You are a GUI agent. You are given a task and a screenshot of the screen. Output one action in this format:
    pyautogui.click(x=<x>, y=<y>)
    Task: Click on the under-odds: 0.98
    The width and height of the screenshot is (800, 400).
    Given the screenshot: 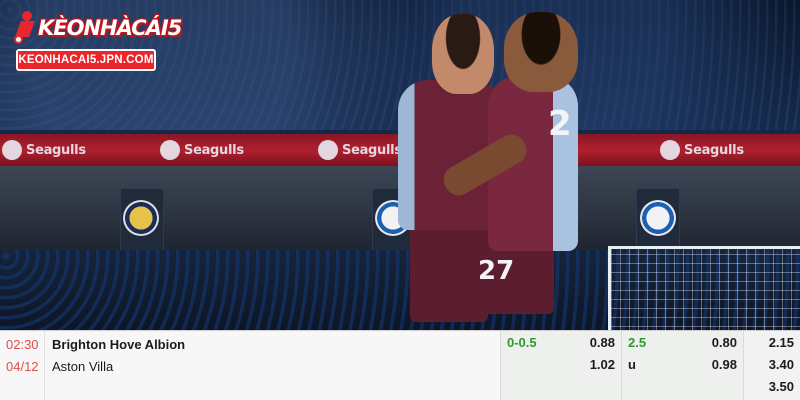 What is the action you would take?
    pyautogui.click(x=724, y=365)
    